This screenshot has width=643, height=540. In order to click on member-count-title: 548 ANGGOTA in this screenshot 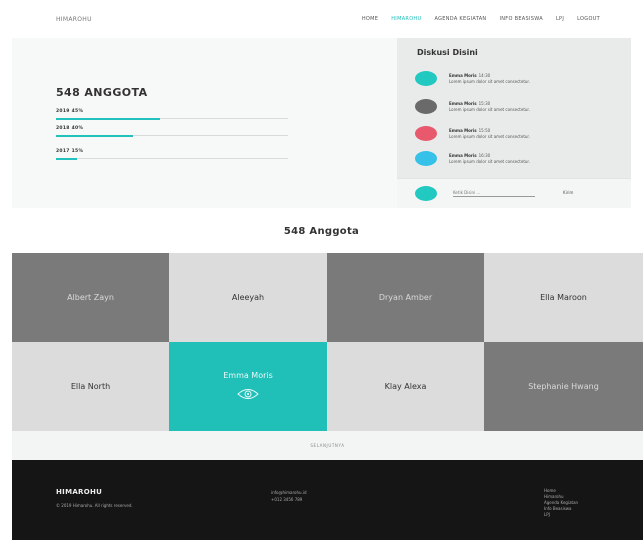, I will do `click(102, 92)`.